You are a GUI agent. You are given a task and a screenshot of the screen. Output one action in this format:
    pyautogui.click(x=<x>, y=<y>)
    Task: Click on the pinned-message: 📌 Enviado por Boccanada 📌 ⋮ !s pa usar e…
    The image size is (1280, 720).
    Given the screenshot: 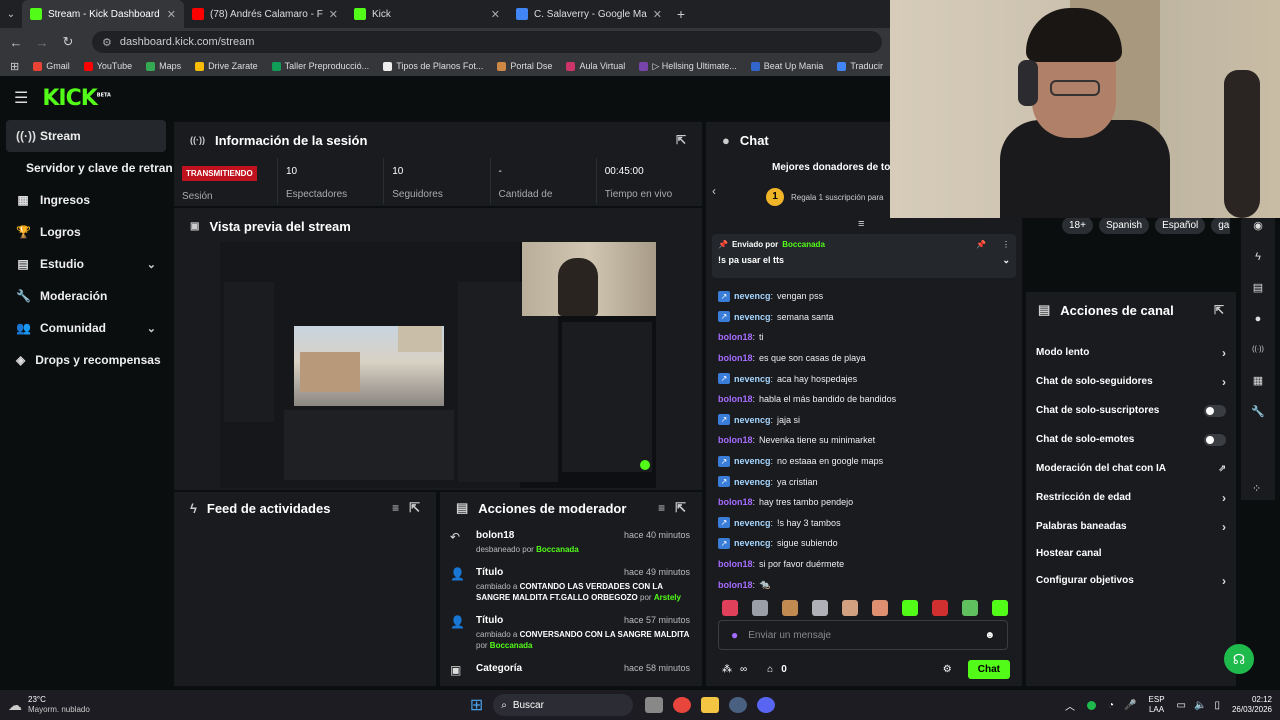 What is the action you would take?
    pyautogui.click(x=864, y=256)
    